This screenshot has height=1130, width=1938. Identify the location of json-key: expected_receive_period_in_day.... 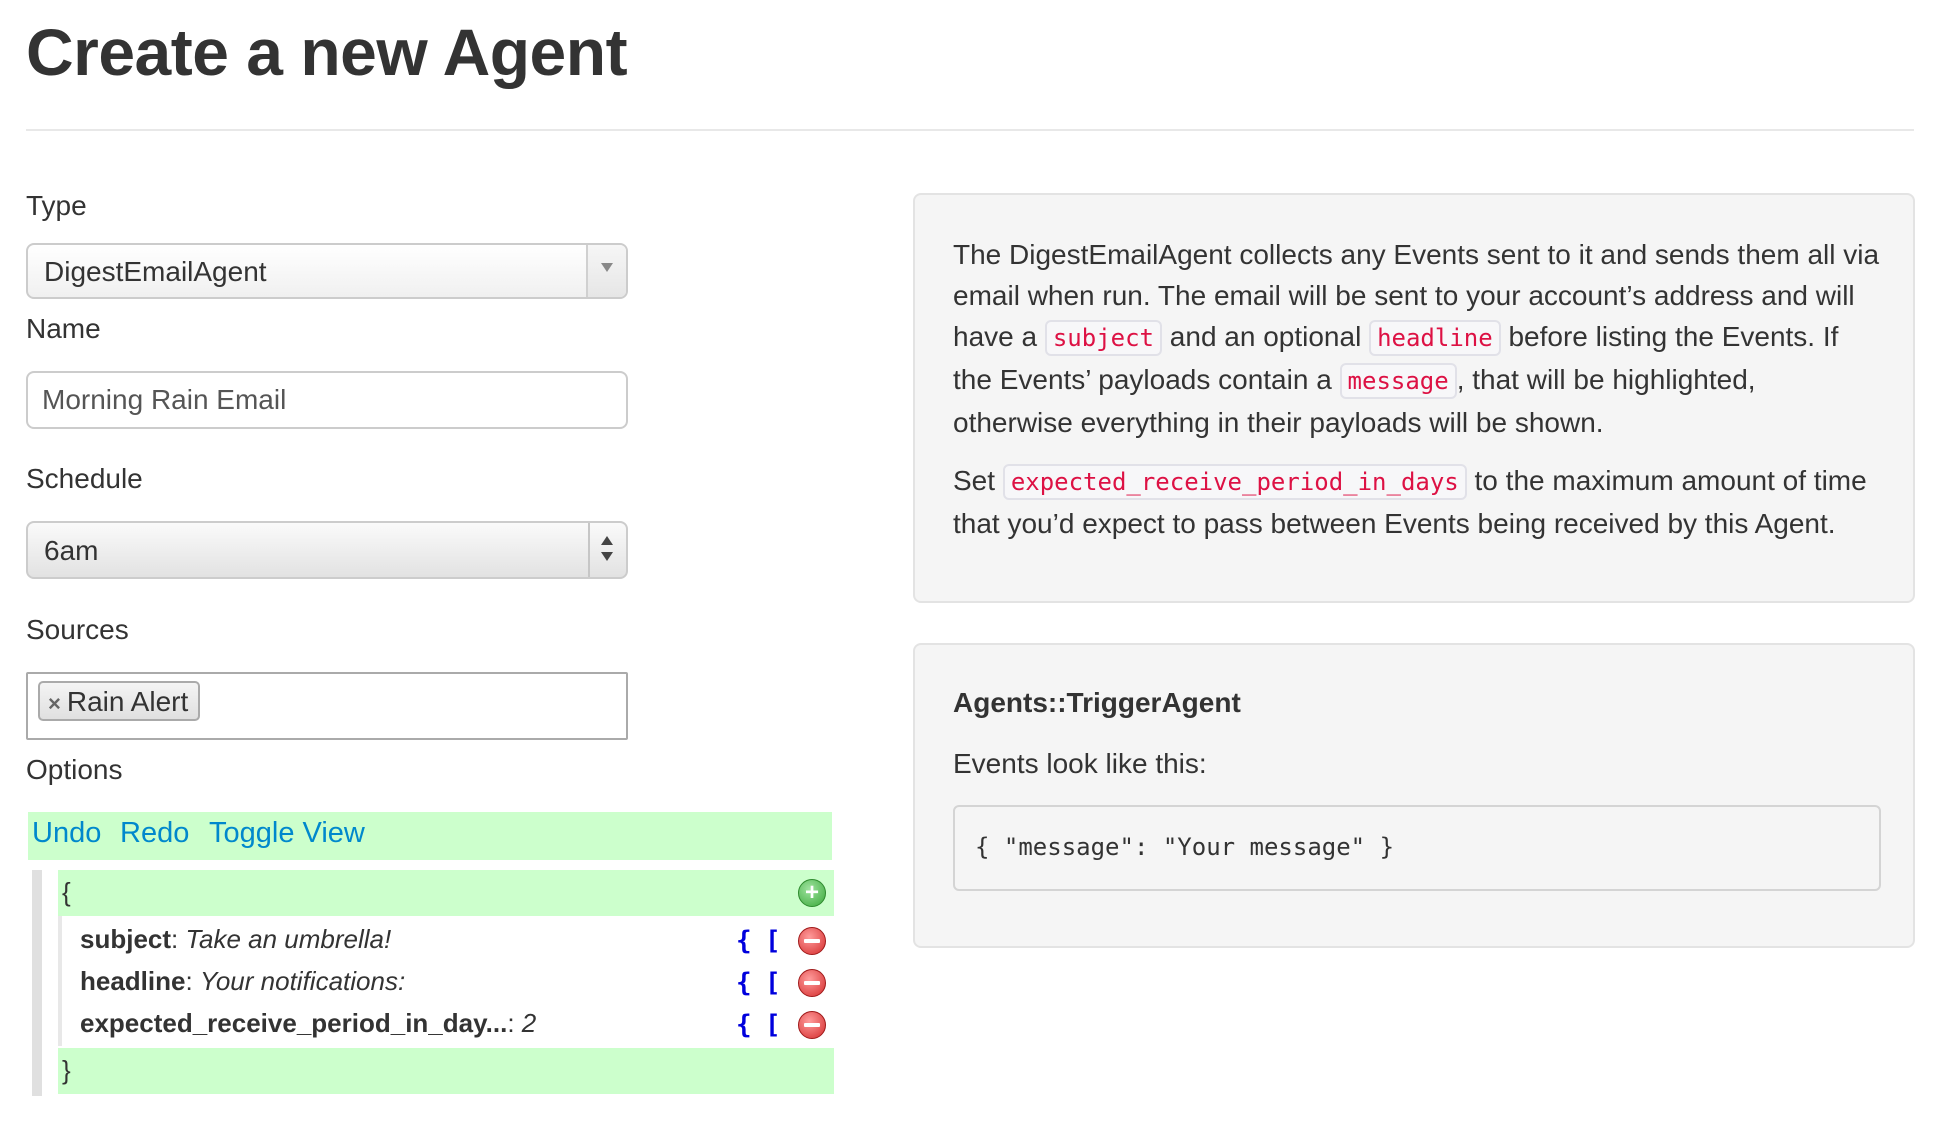
(294, 1023).